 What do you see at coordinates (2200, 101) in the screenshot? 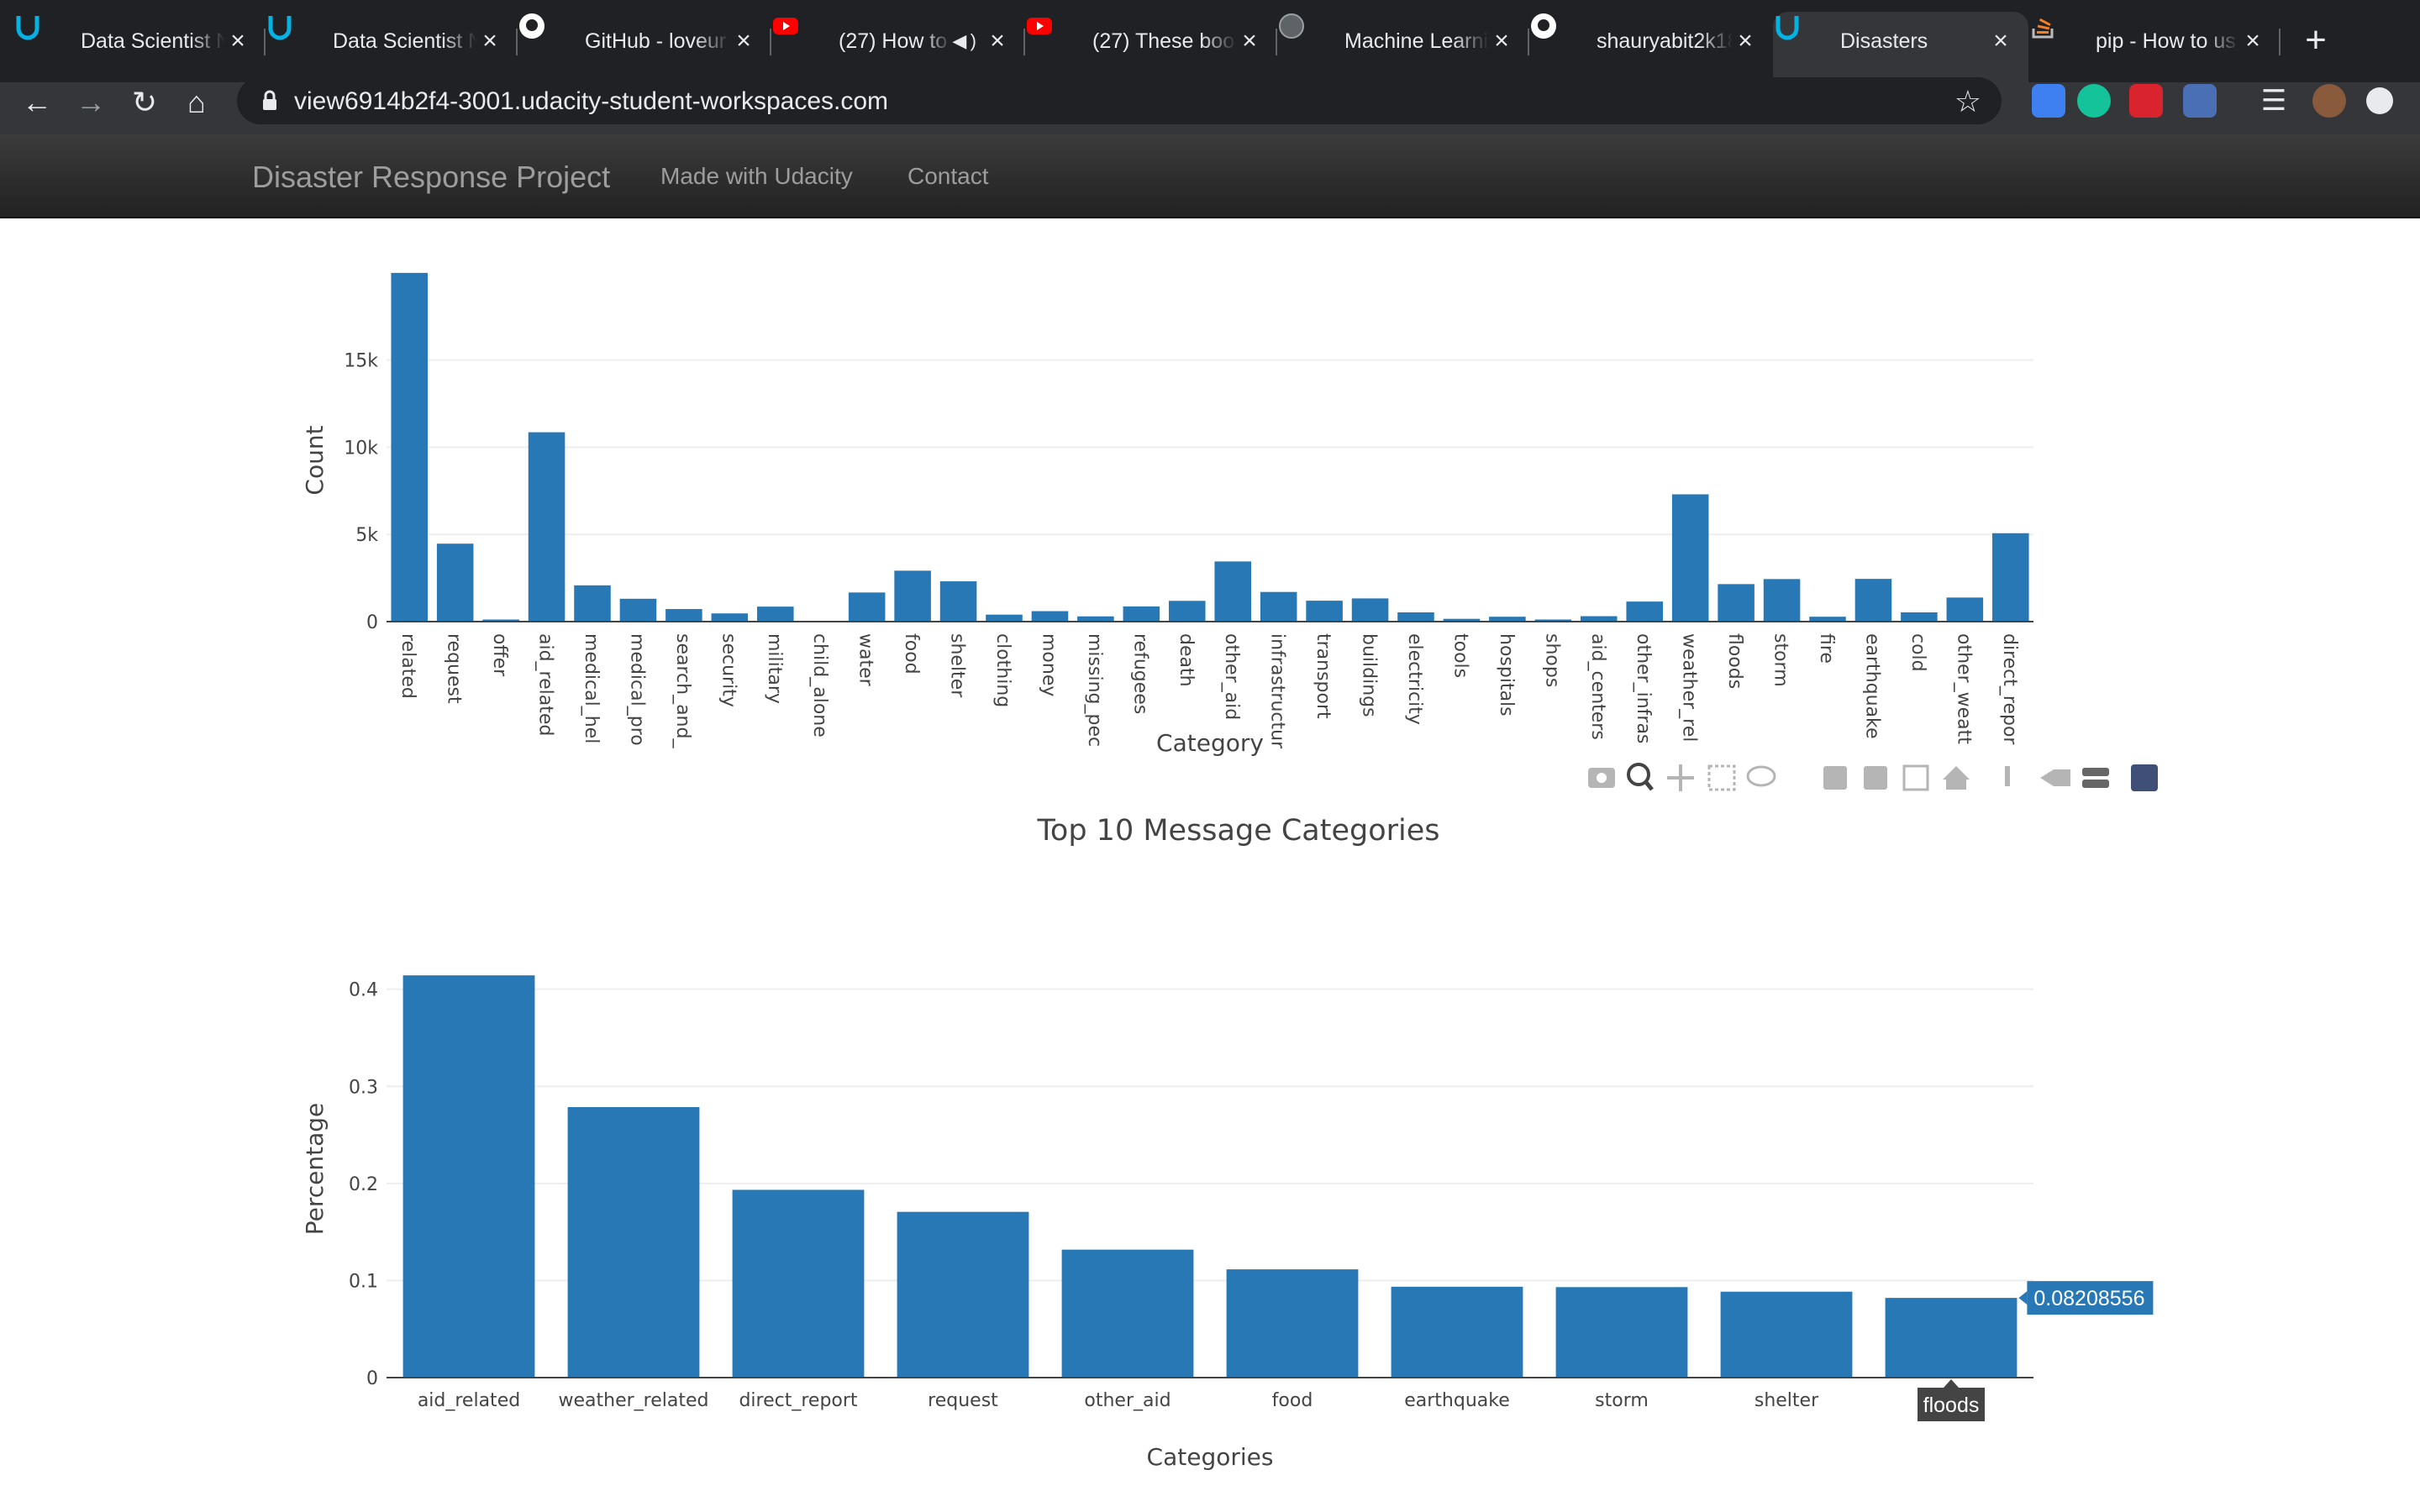
I see `extension-globe-icon` at bounding box center [2200, 101].